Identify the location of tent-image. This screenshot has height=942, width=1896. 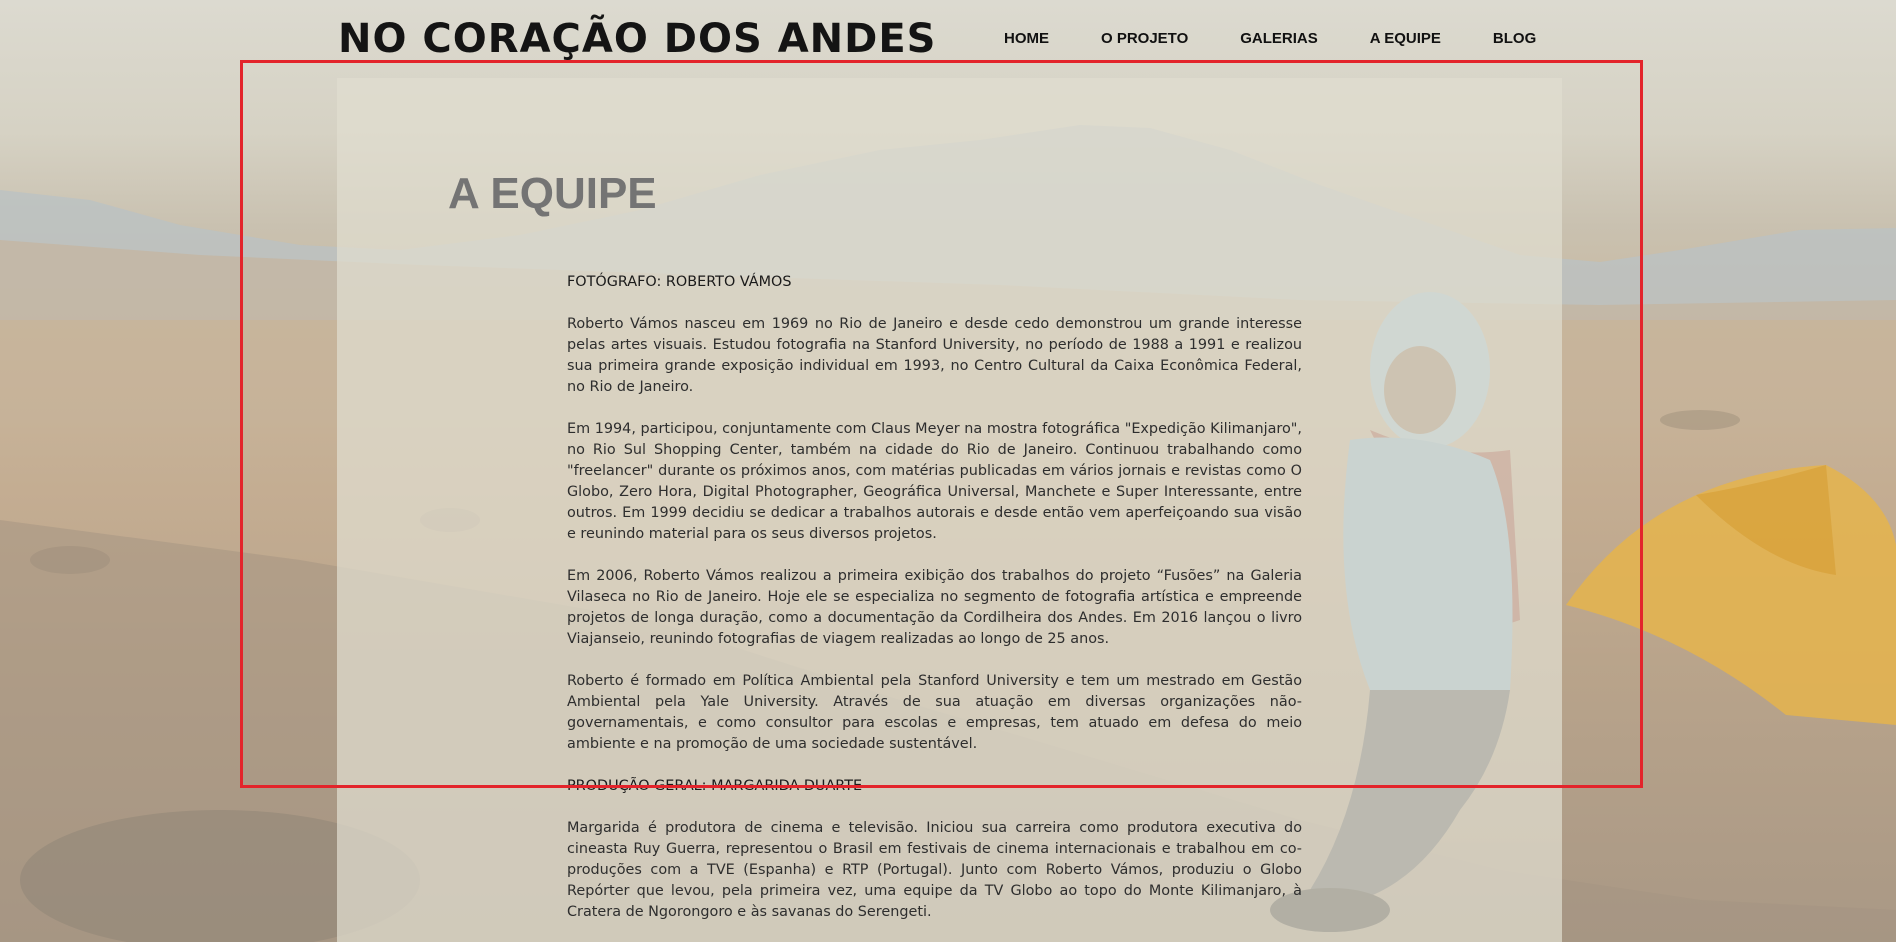
(1731, 595).